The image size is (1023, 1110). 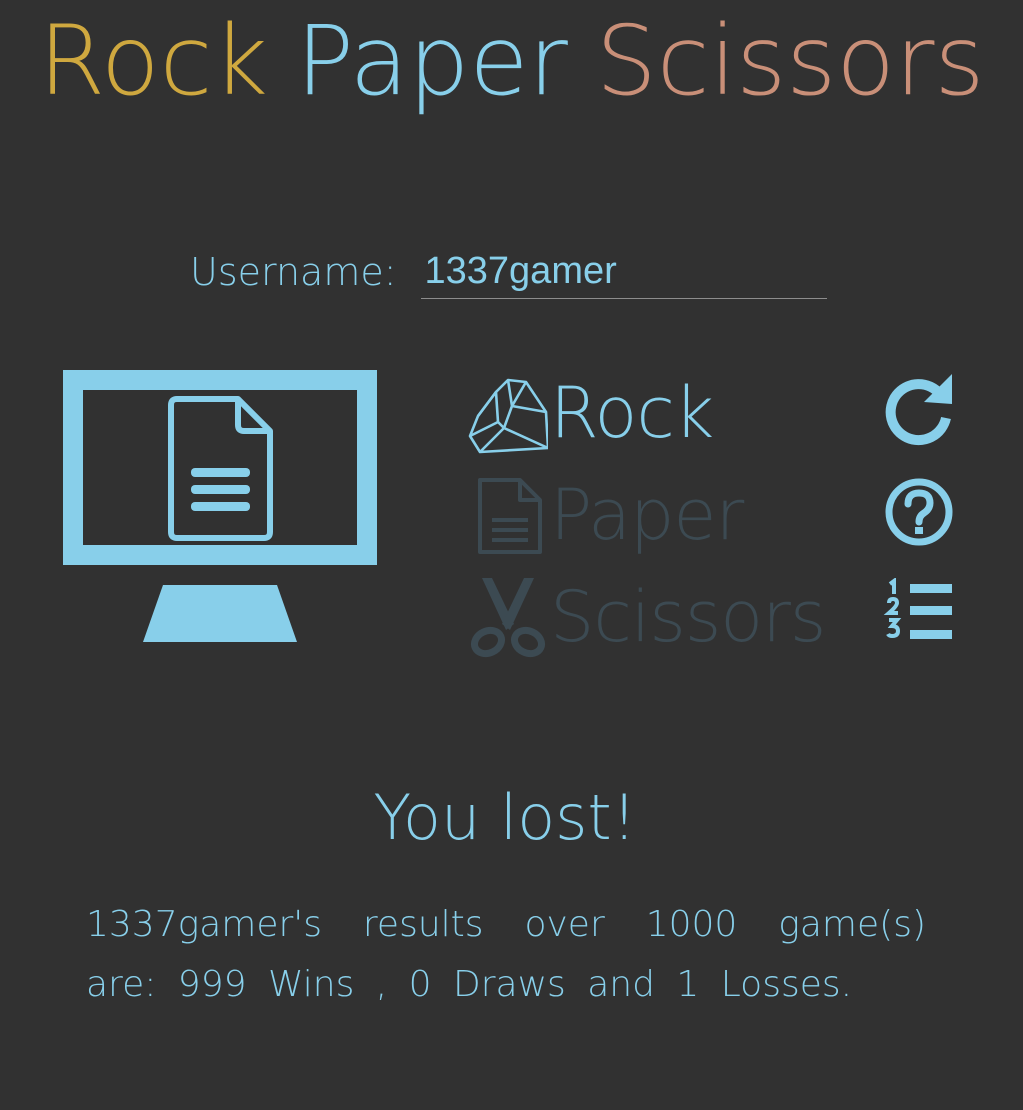 What do you see at coordinates (293, 272) in the screenshot?
I see `username-label: Username:` at bounding box center [293, 272].